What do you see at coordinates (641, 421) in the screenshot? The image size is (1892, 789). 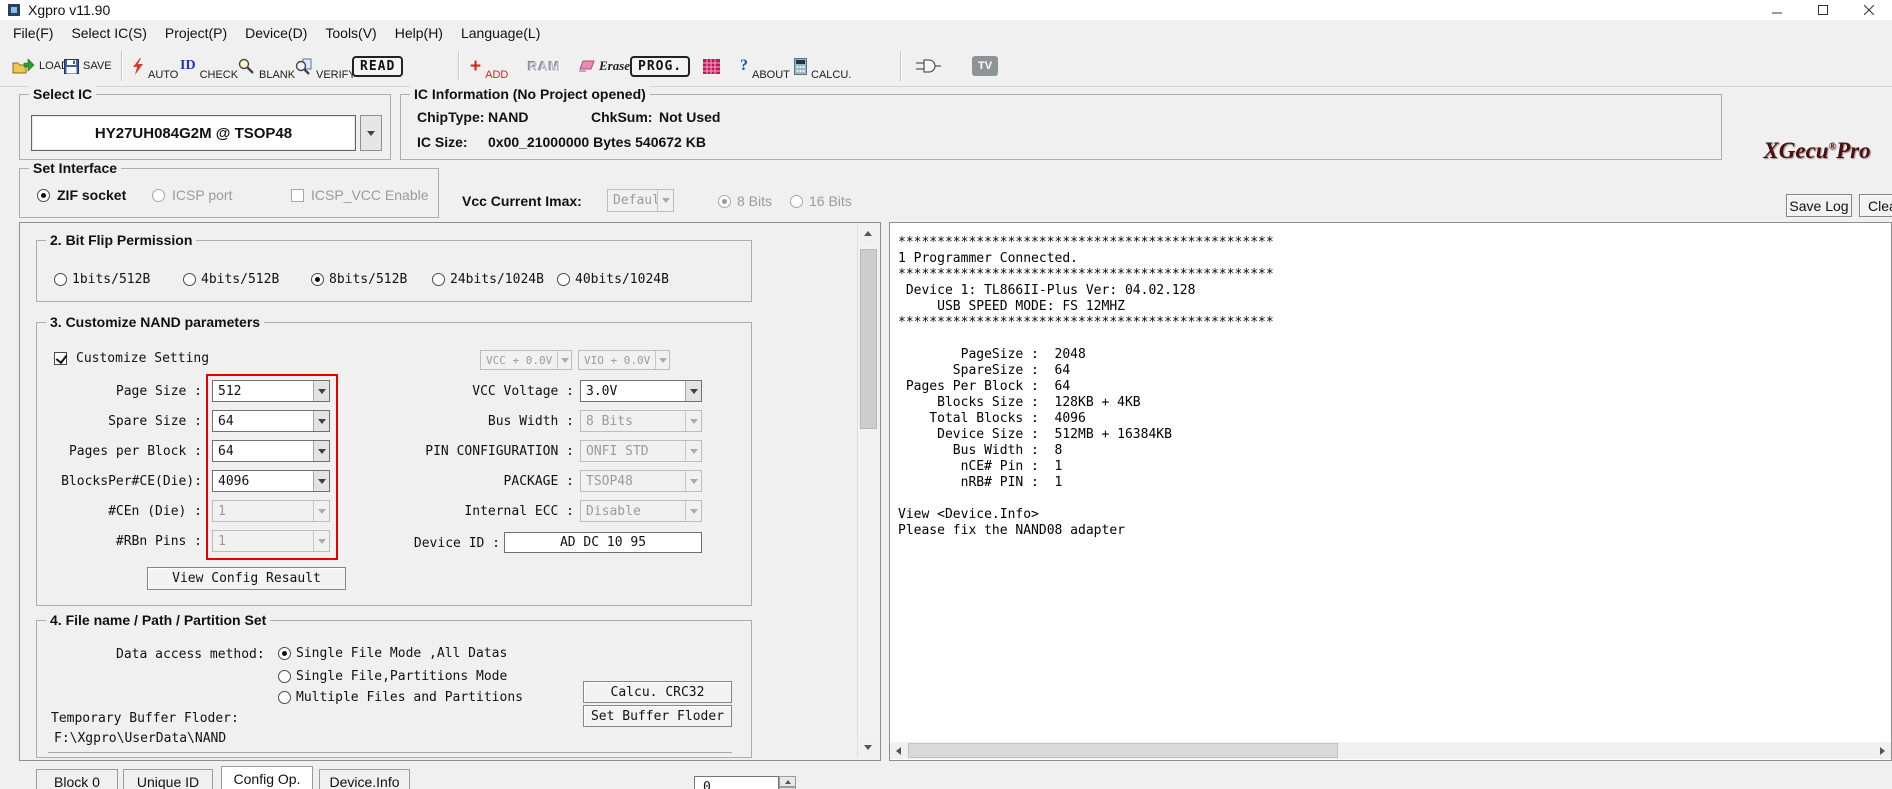 I see `bus-width-select: 8 Bits` at bounding box center [641, 421].